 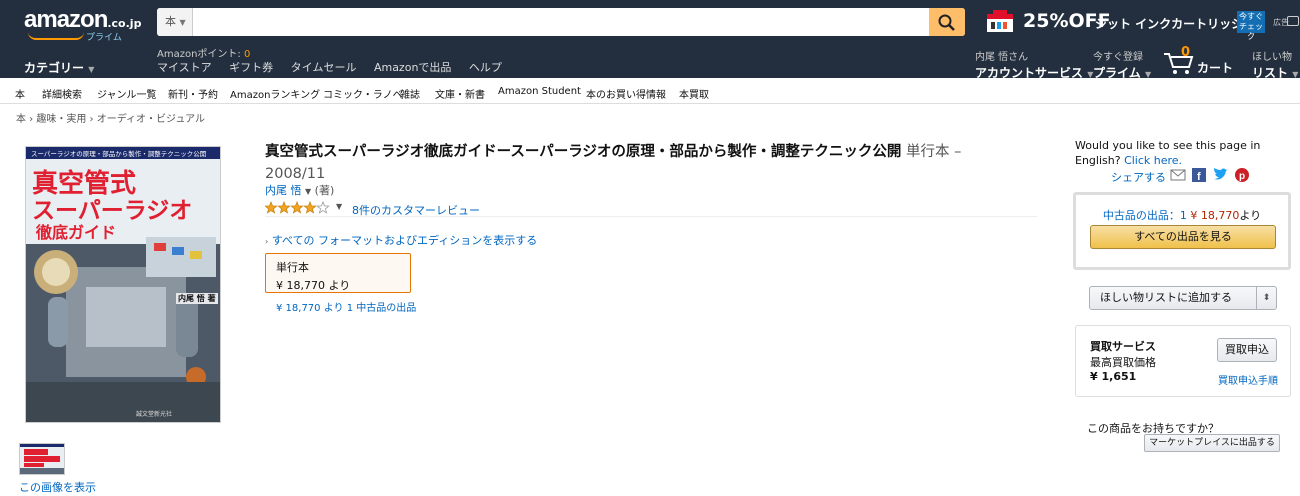 I want to click on logo-prime-text: プライム, so click(x=104, y=38).